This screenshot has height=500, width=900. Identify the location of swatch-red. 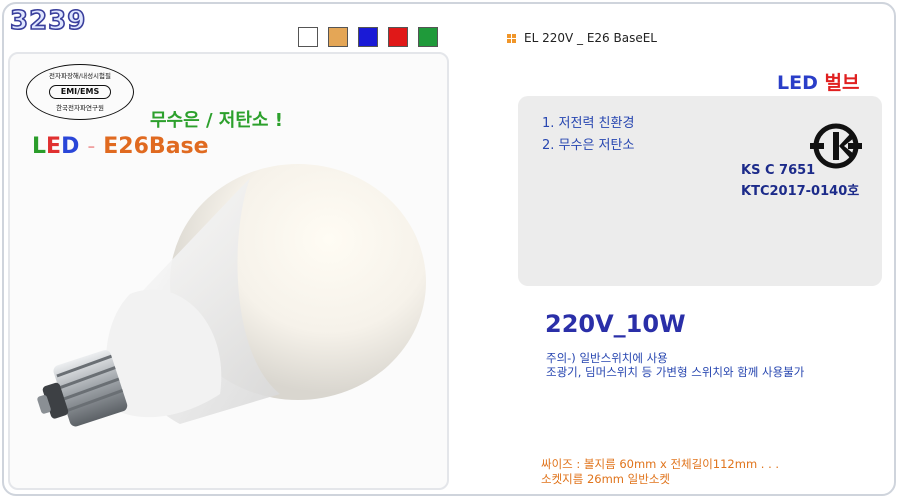
(398, 37).